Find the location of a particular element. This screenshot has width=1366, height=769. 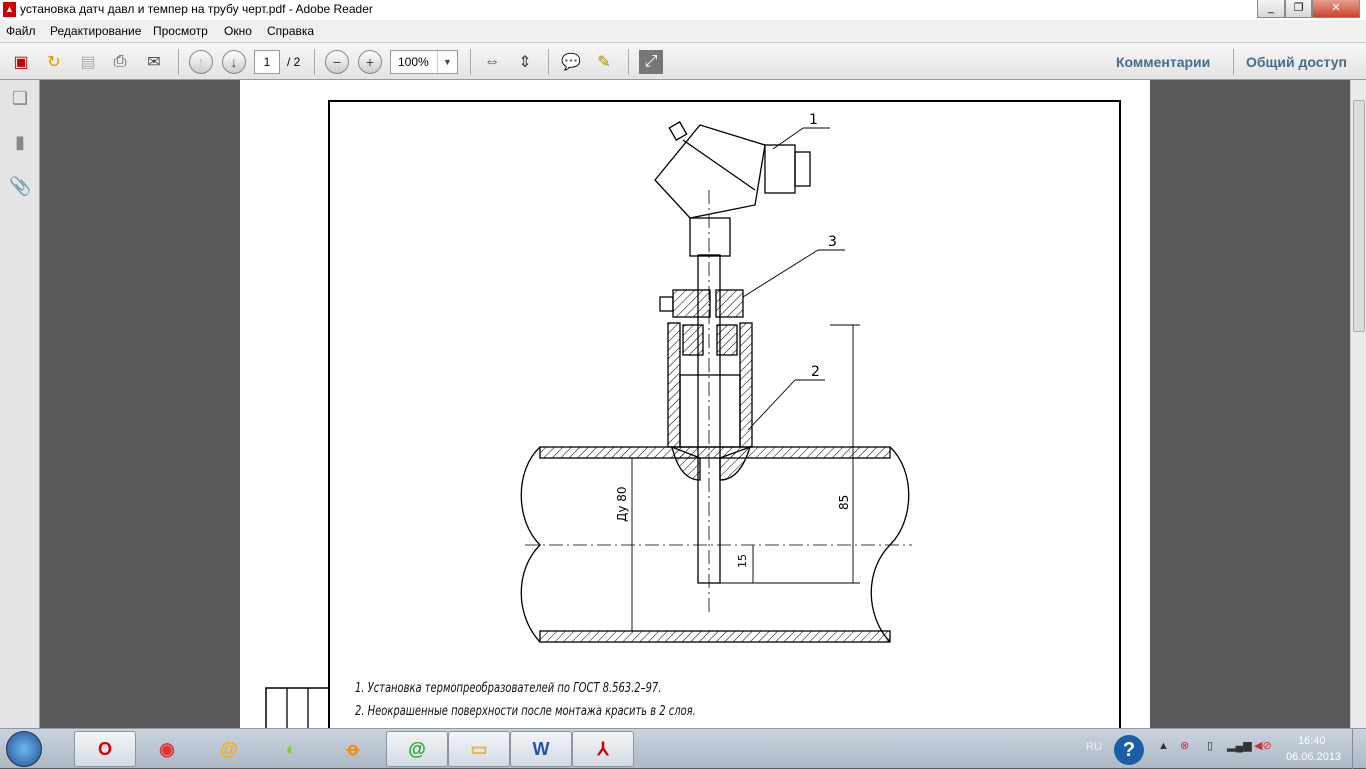

taskbar-chrome: ◉ is located at coordinates (167, 749).